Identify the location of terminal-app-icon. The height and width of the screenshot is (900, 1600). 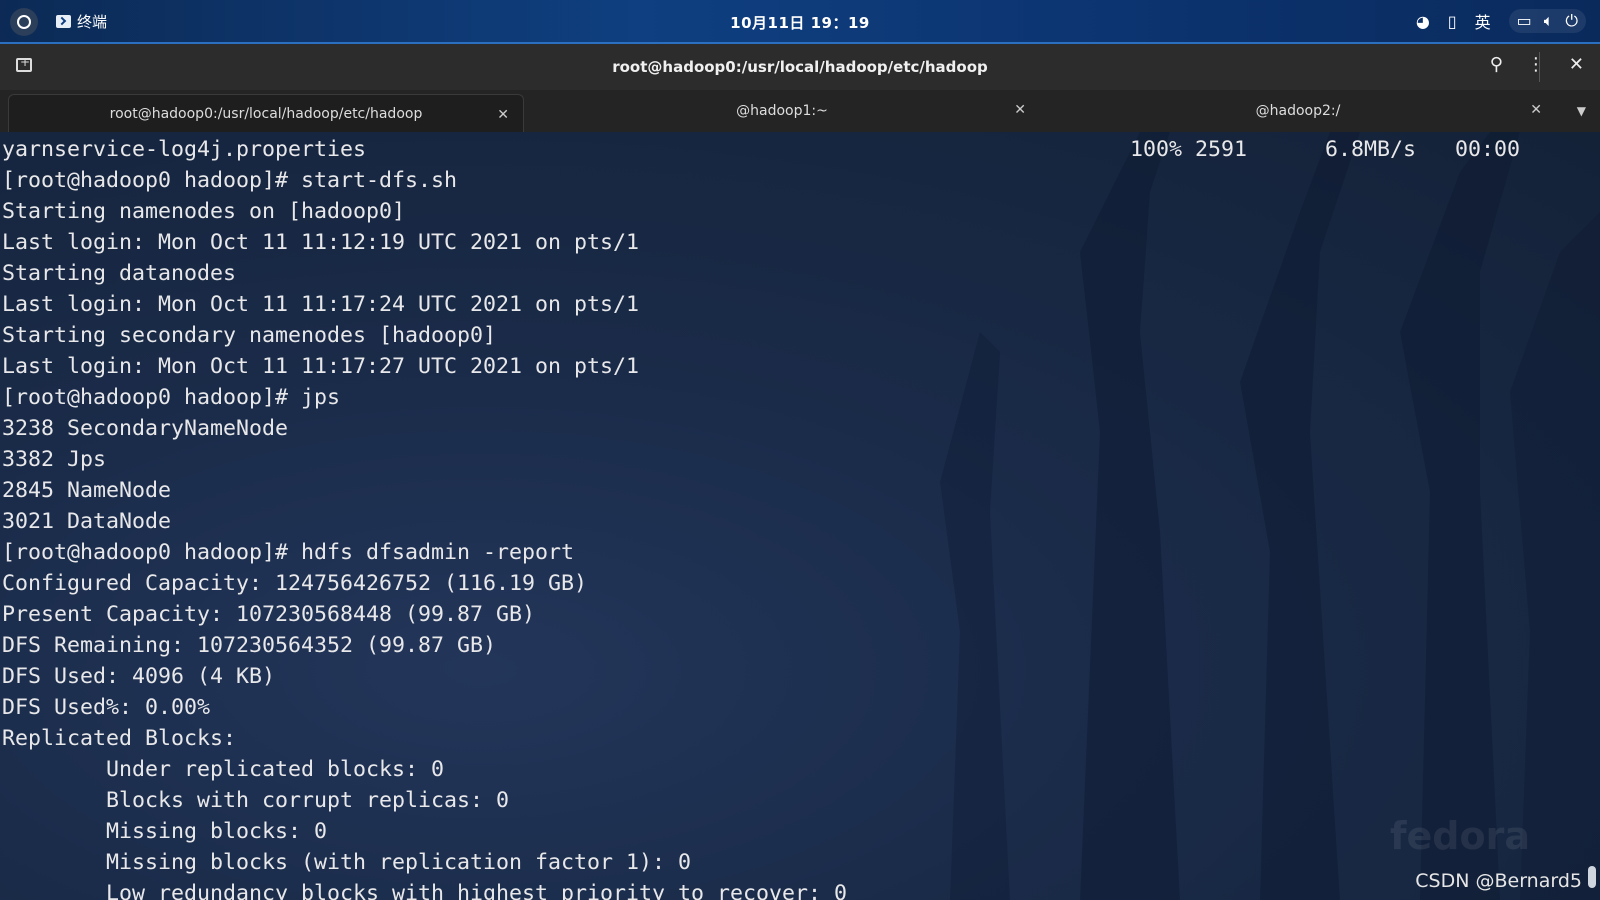
(63, 21).